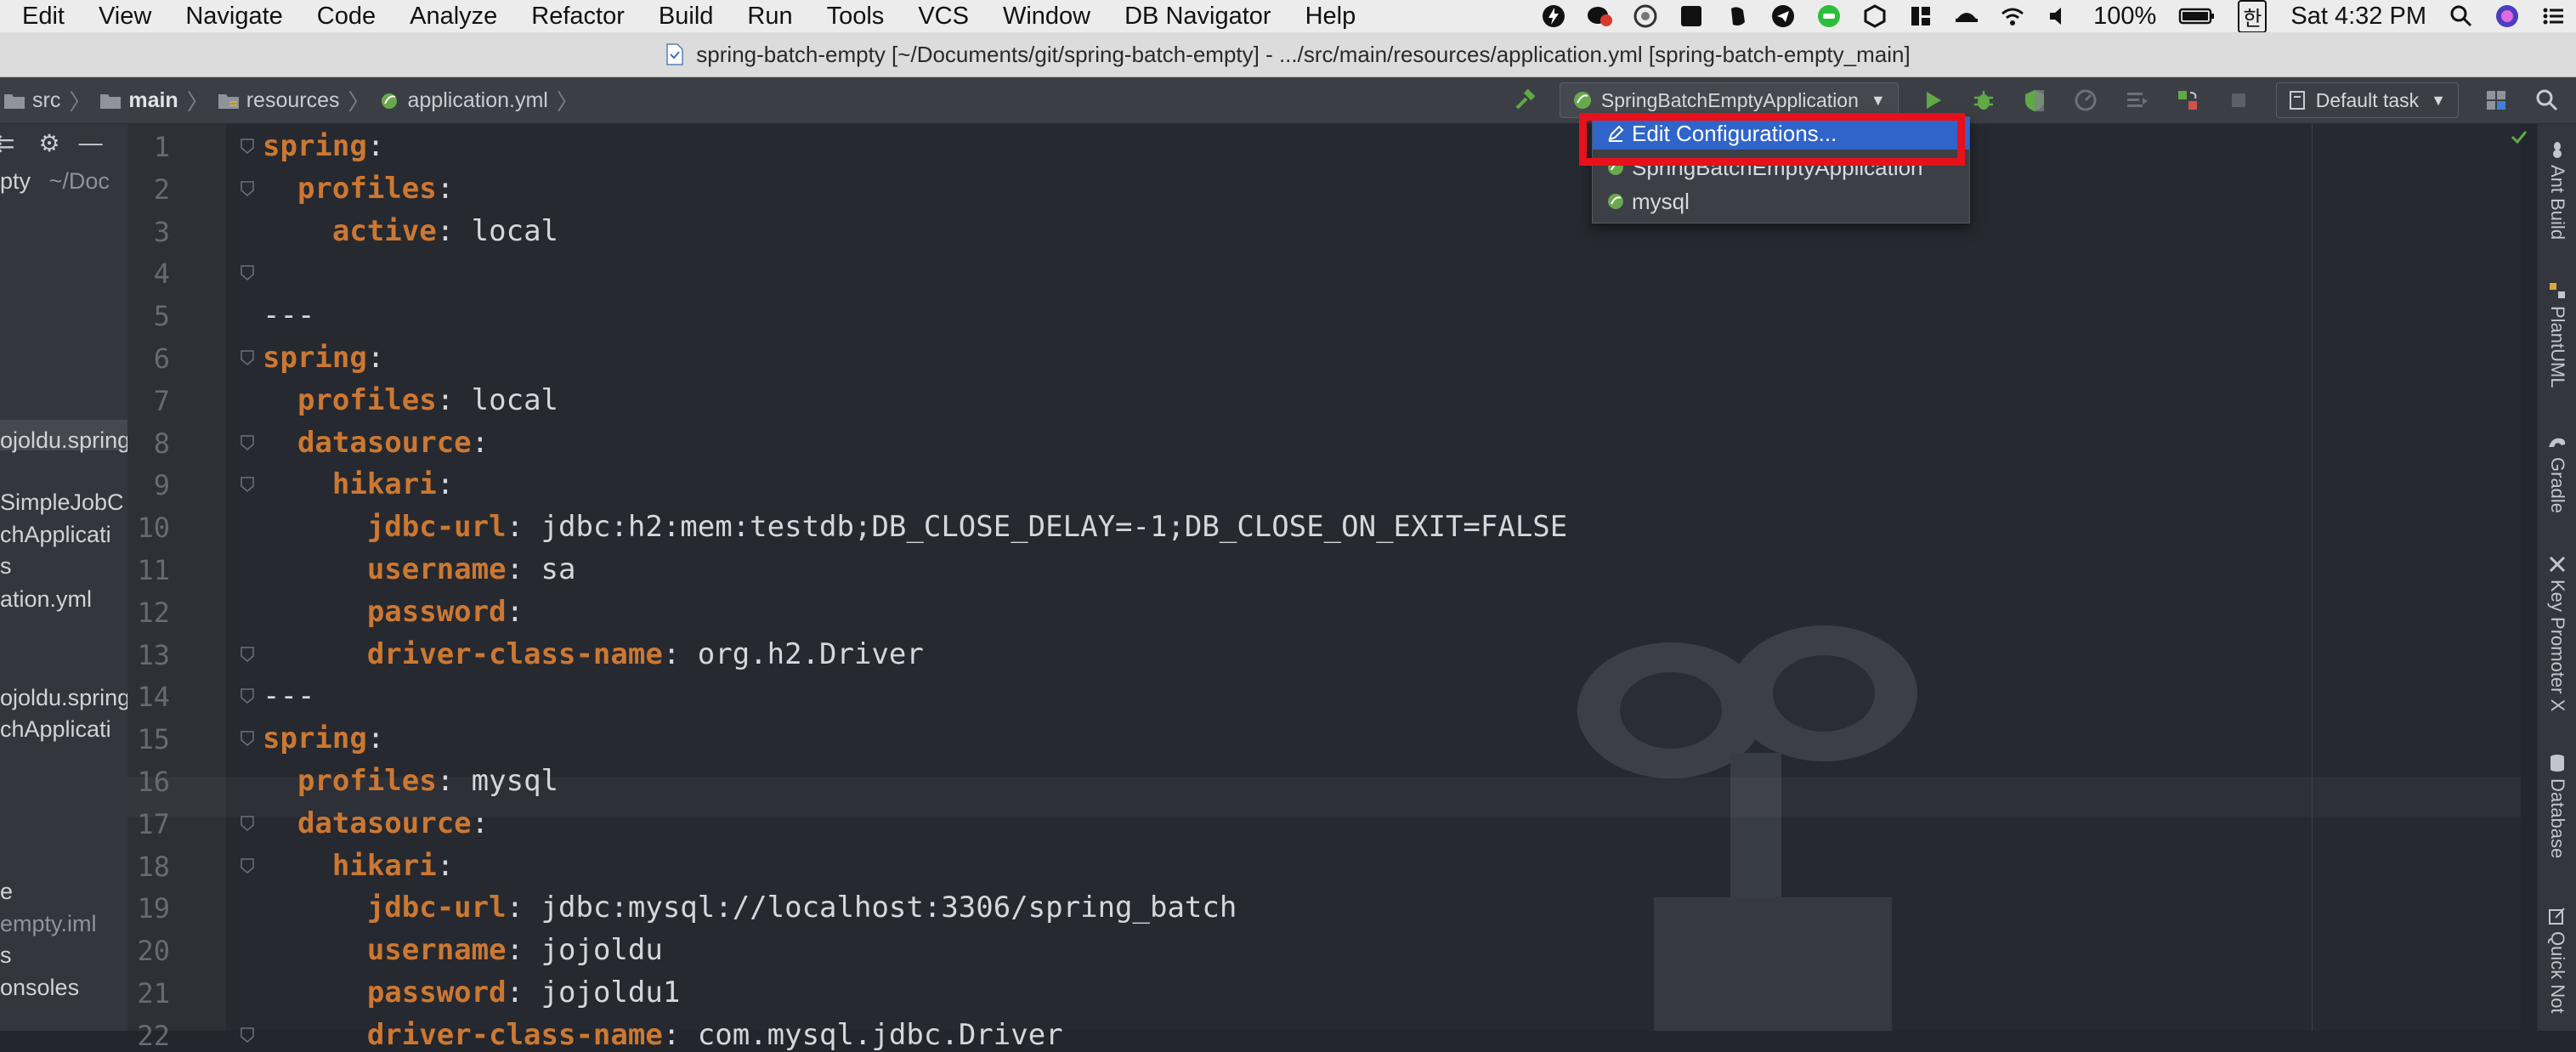 This screenshot has width=2576, height=1052. Describe the element at coordinates (419, 569) in the screenshot. I see `code-line: username: sa` at that location.